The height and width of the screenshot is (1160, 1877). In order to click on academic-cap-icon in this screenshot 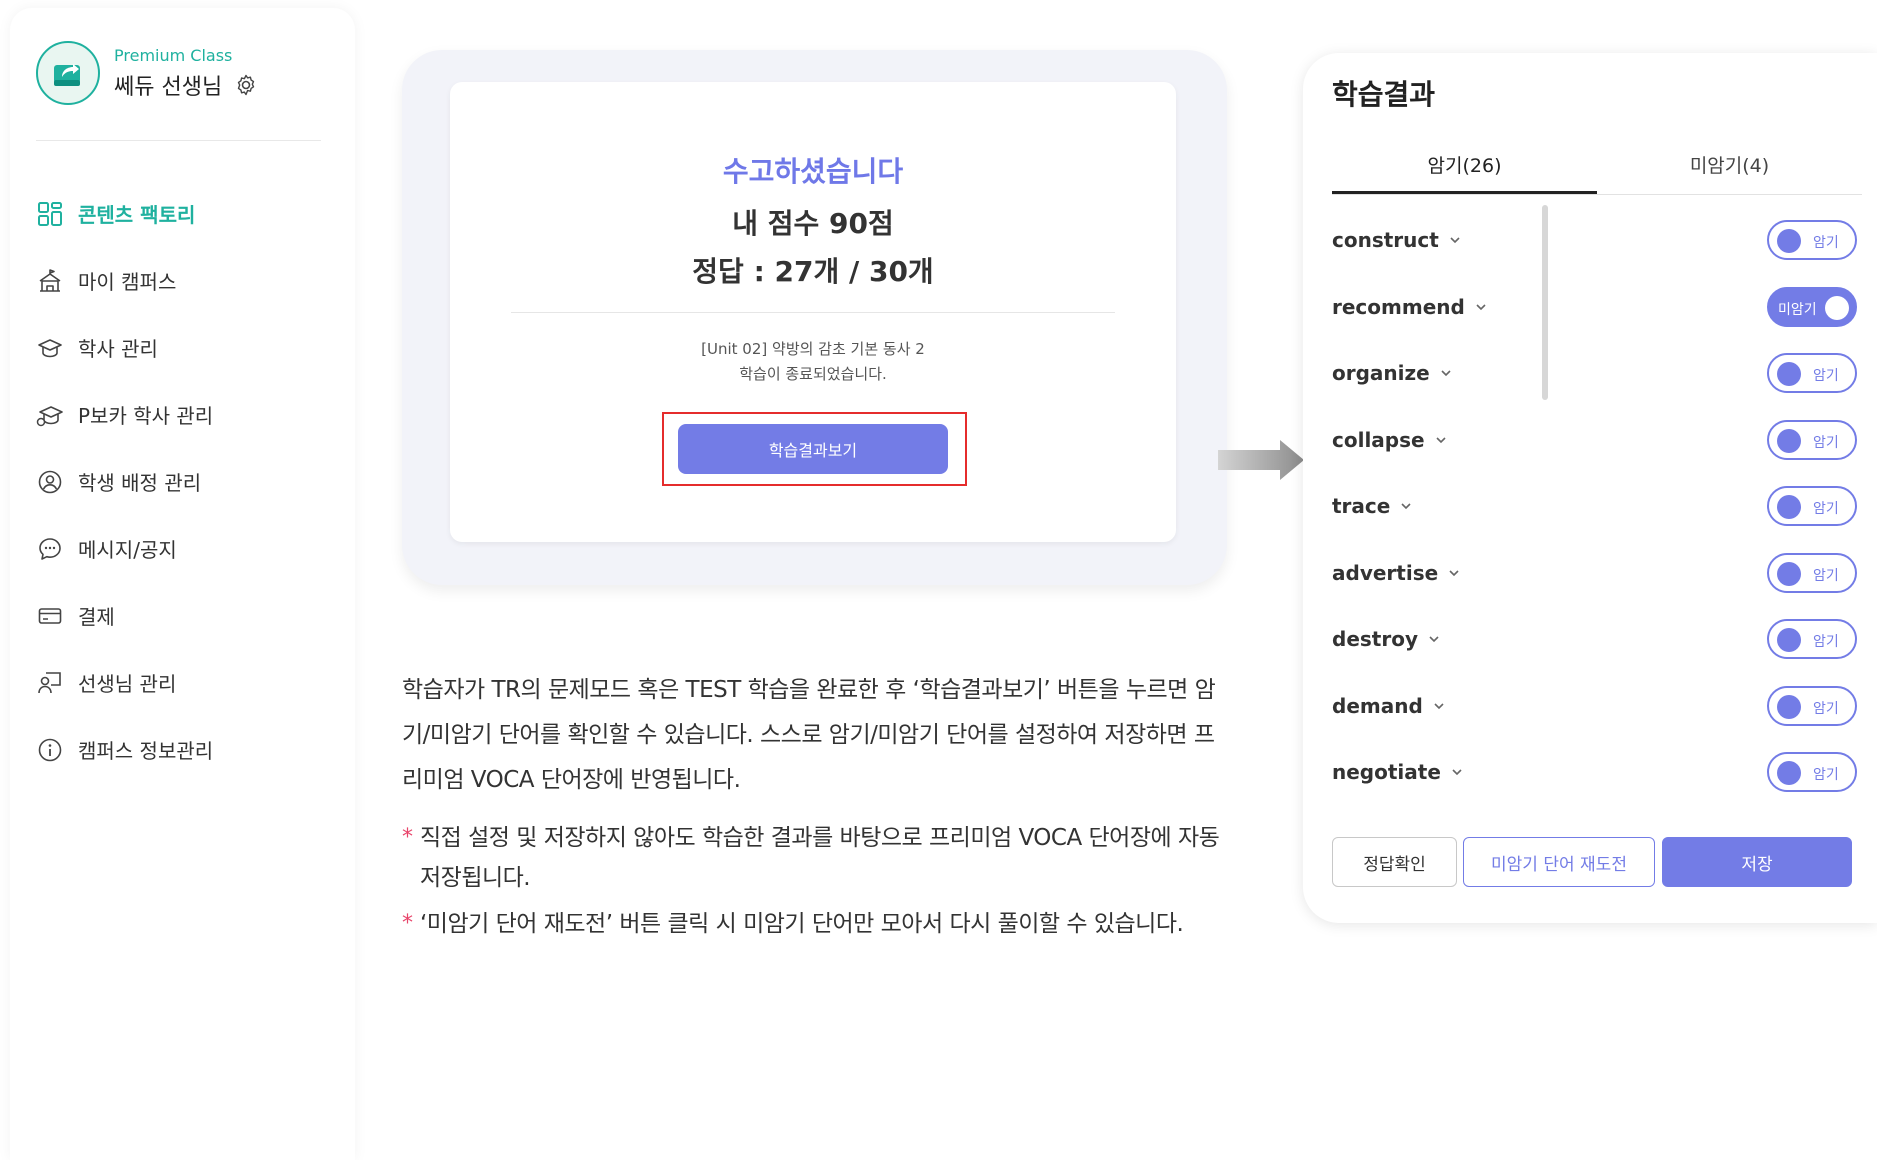, I will do `click(50, 348)`.